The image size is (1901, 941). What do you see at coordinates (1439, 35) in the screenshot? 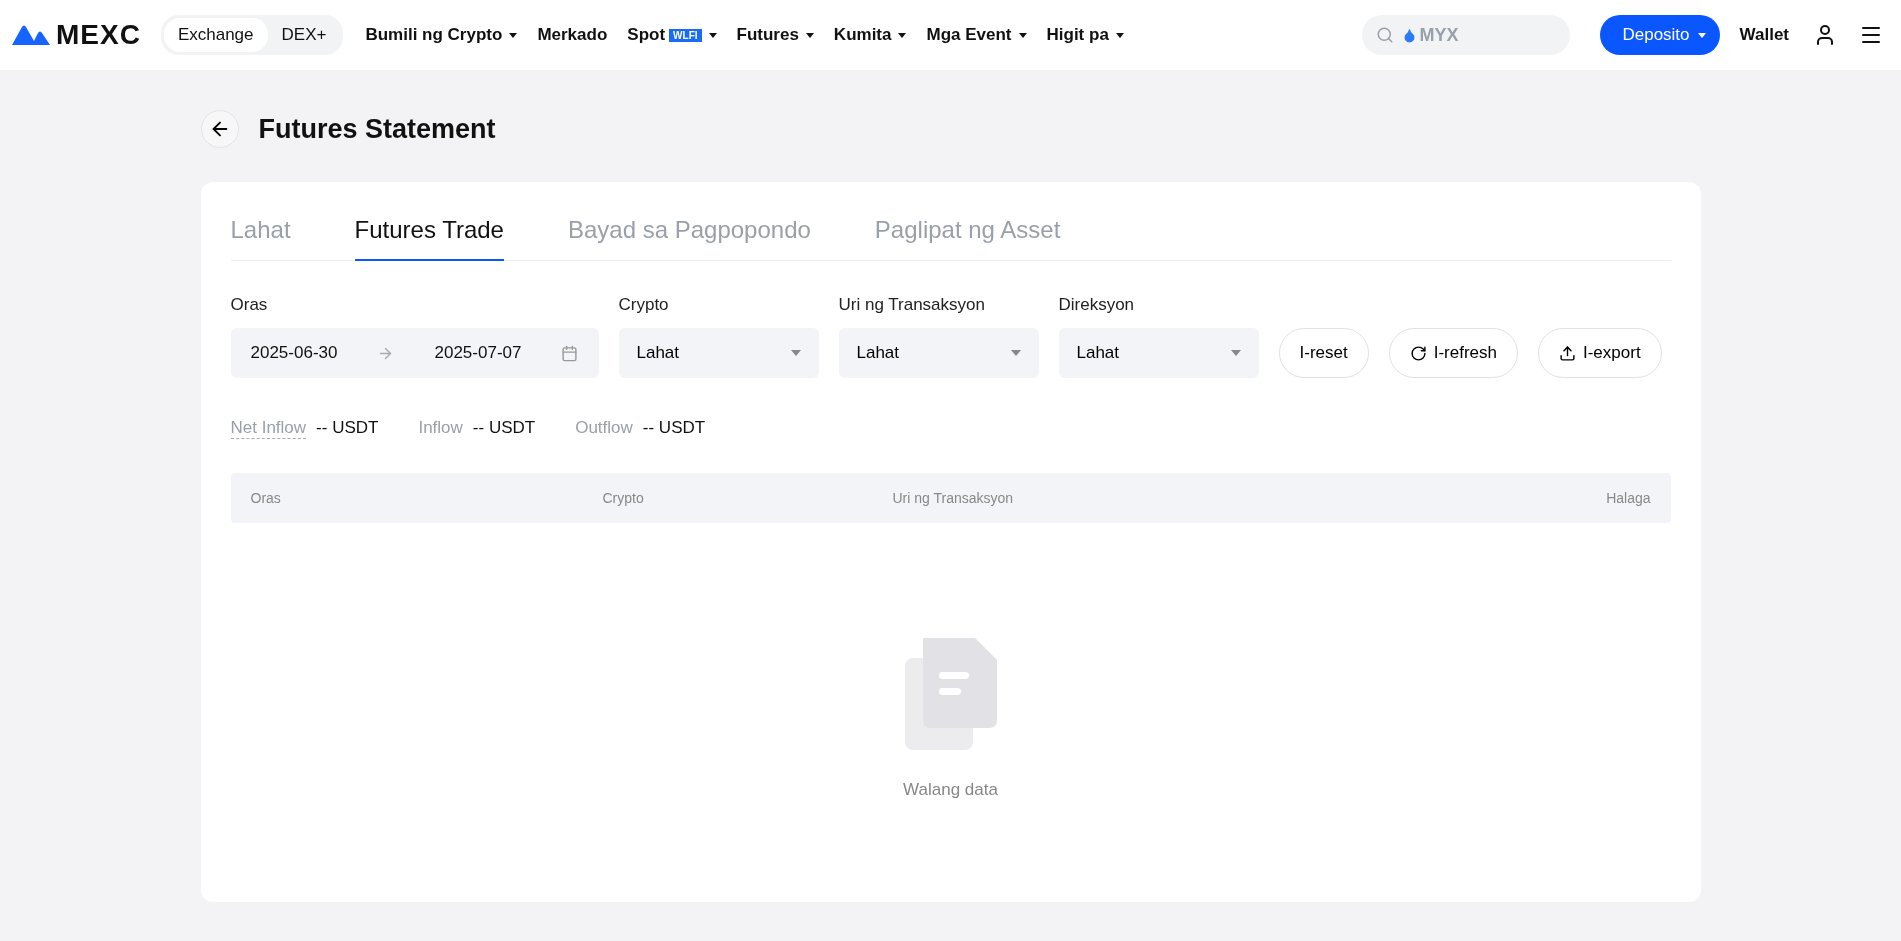
I see `search-placeholder: MYX` at bounding box center [1439, 35].